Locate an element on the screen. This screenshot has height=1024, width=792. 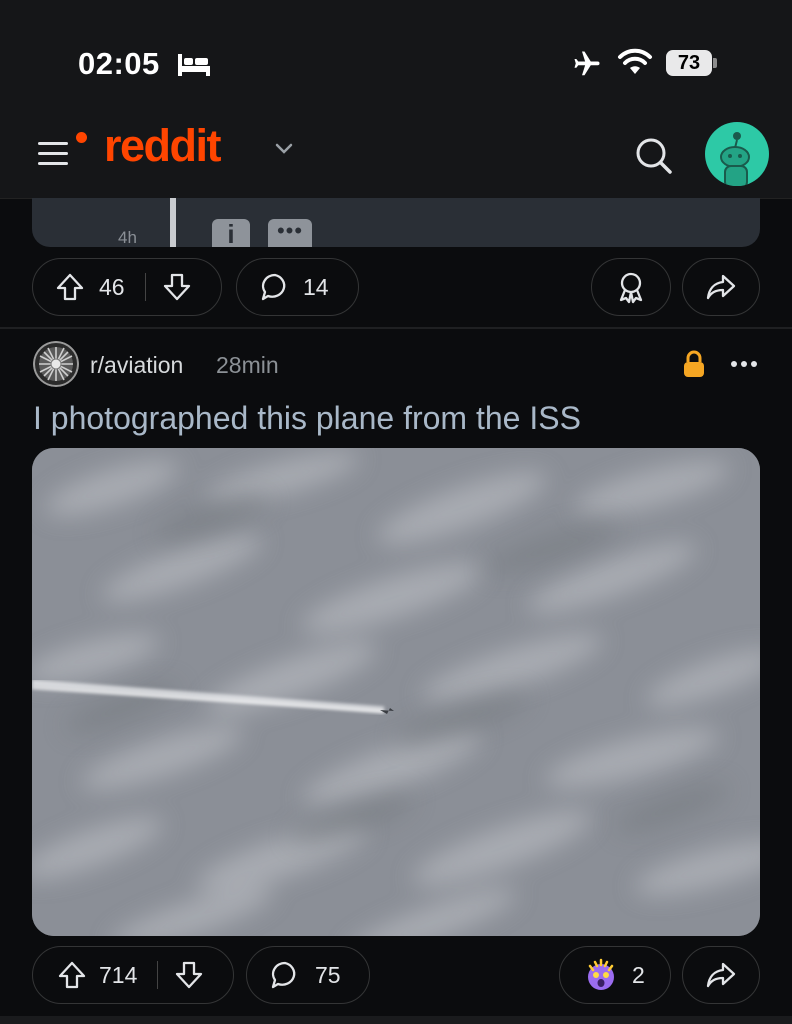
subreddit-avatar is located at coordinates (56, 364).